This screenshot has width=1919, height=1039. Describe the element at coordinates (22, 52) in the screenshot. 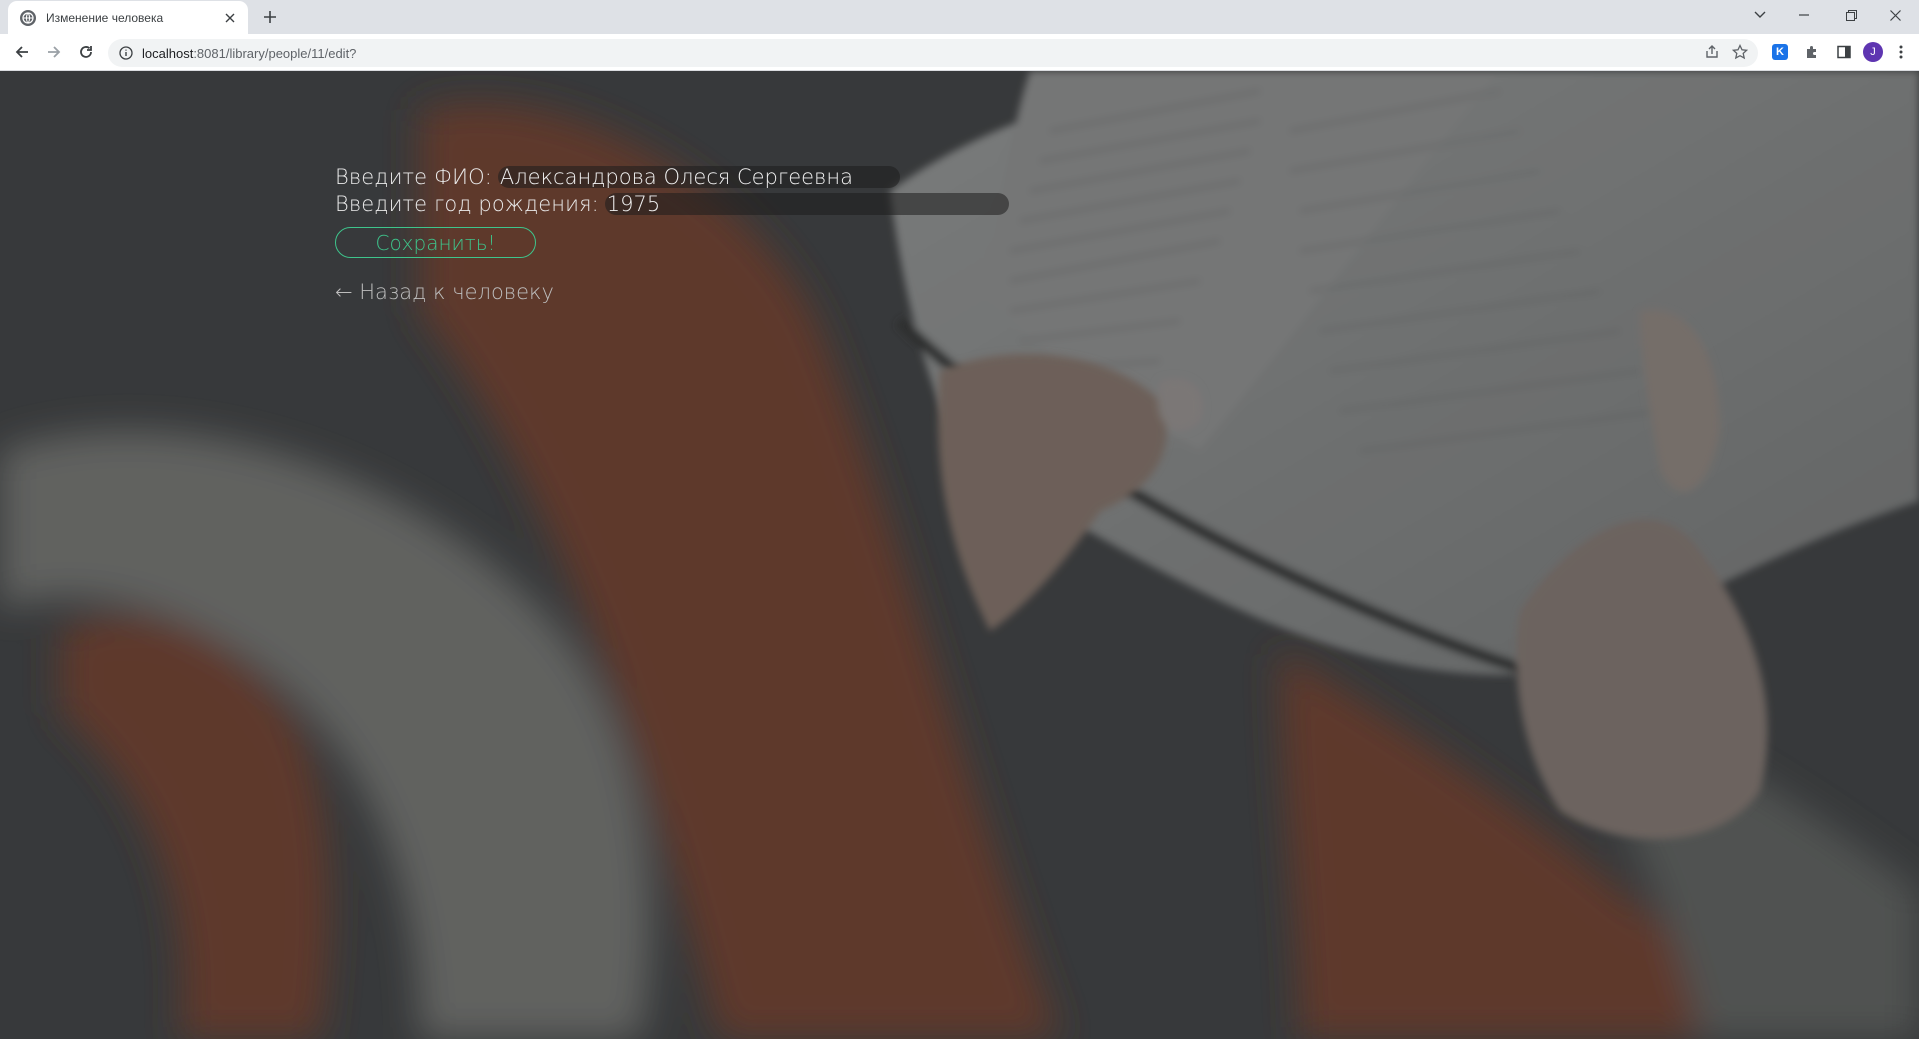

I see `back-arrow-icon` at that location.